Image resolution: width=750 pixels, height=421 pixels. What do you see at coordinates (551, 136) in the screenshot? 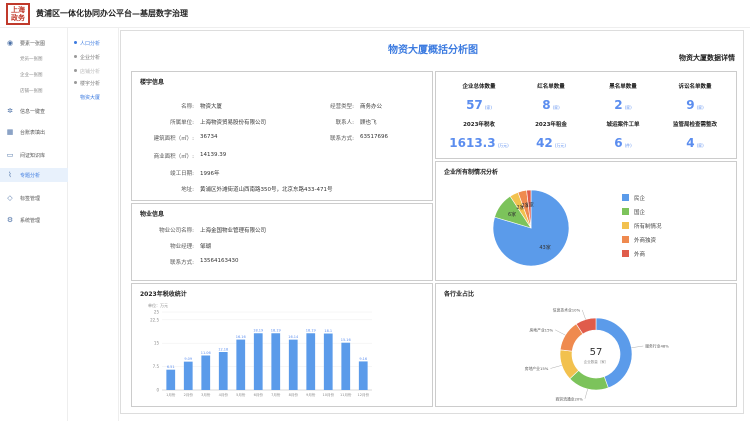
I see `stat-rent-2023: 2023年租金 42 (万元)` at bounding box center [551, 136].